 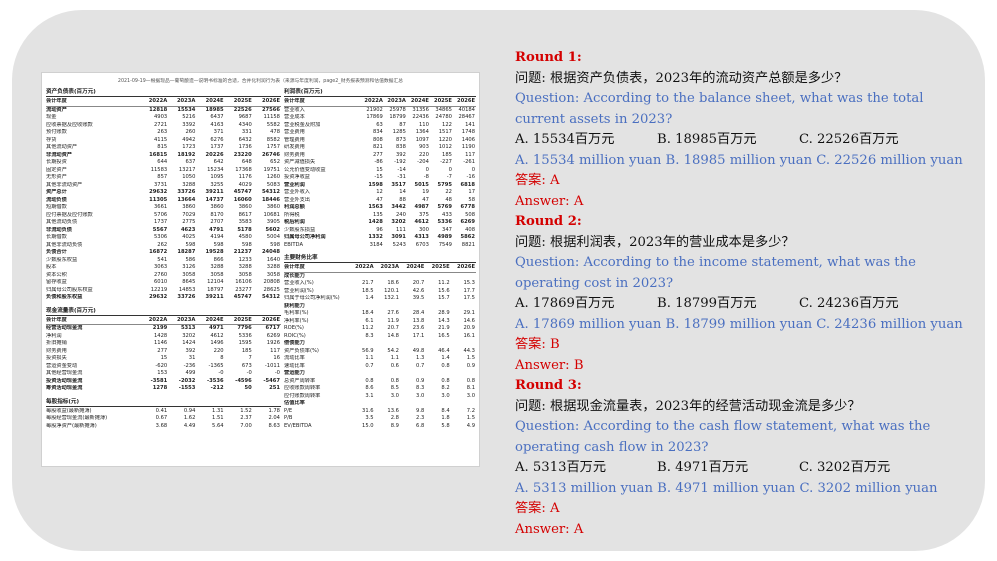 What do you see at coordinates (393, 335) in the screenshot?
I see `value-cell: 14.8` at bounding box center [393, 335].